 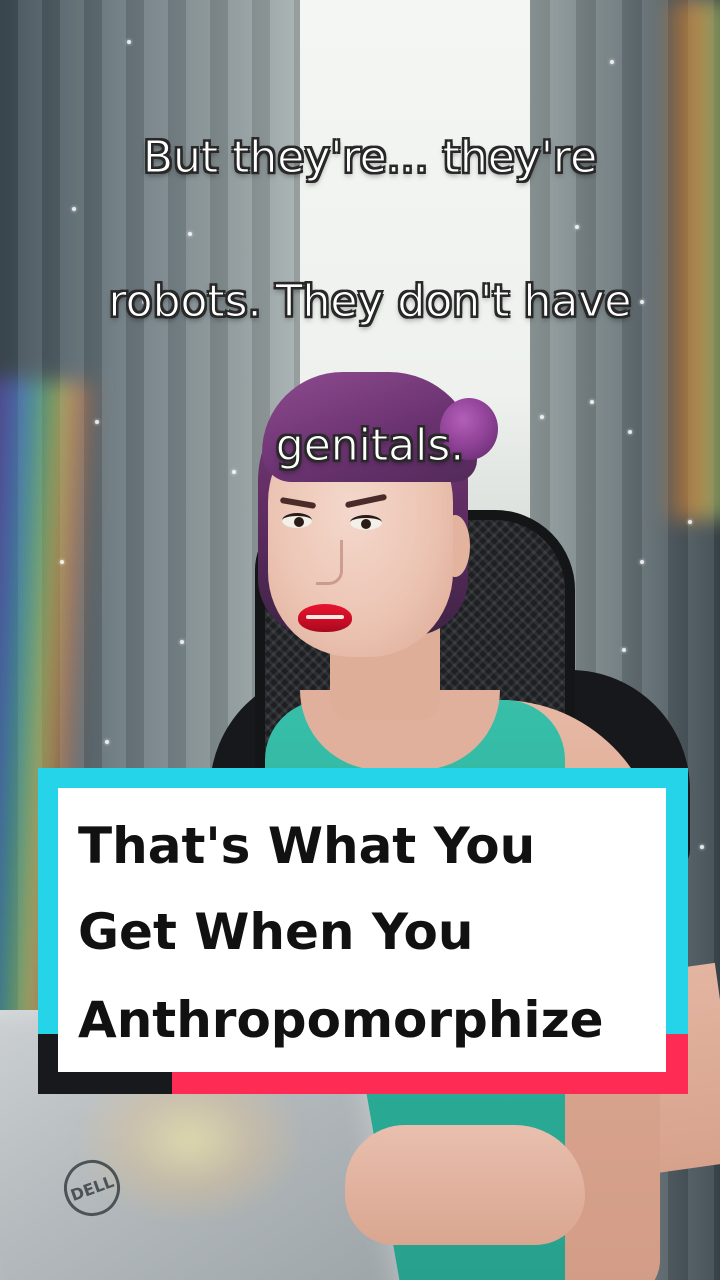 I want to click on caption-line: robots. They don't have, so click(x=370, y=302).